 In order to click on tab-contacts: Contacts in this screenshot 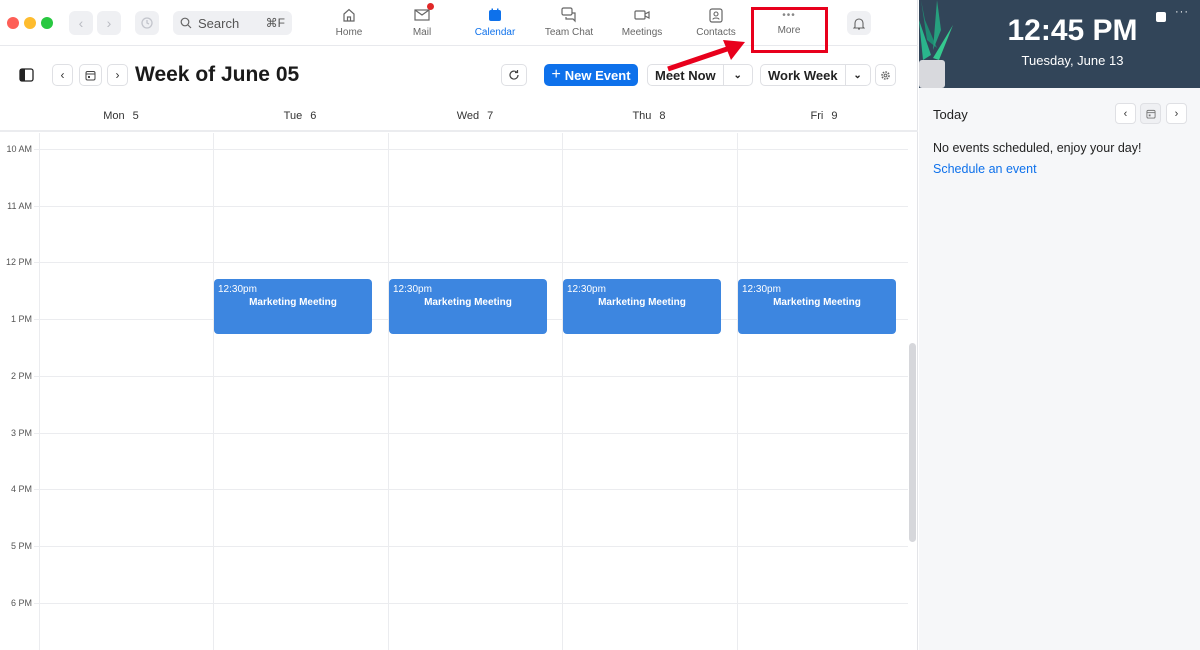, I will do `click(716, 24)`.